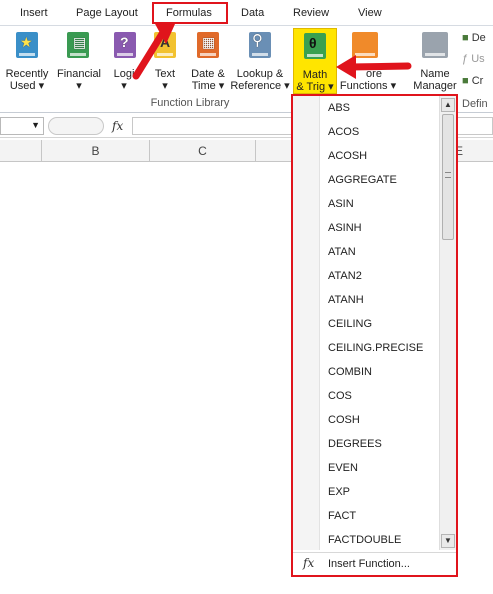 The height and width of the screenshot is (594, 493). What do you see at coordinates (260, 86) in the screenshot?
I see `lookup-reference-label-2: Reference ▾` at bounding box center [260, 86].